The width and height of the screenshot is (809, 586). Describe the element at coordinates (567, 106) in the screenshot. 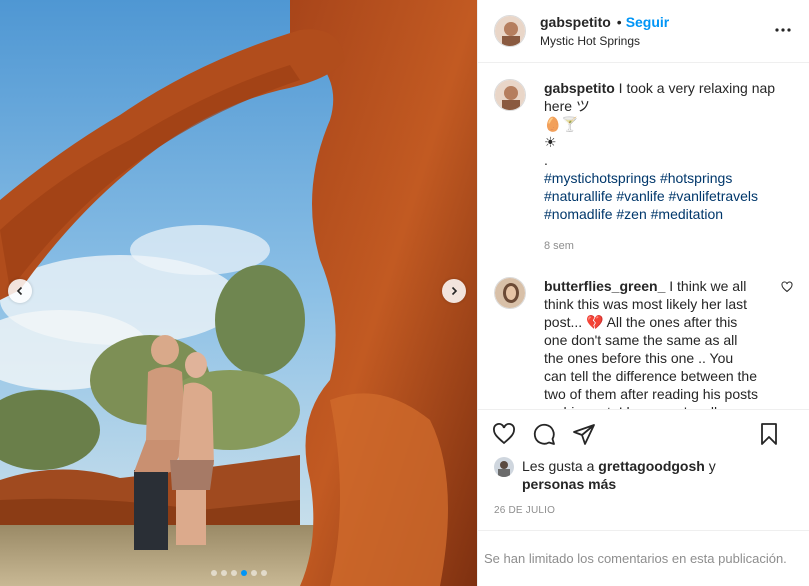

I see `caption-text: here ツ` at that location.